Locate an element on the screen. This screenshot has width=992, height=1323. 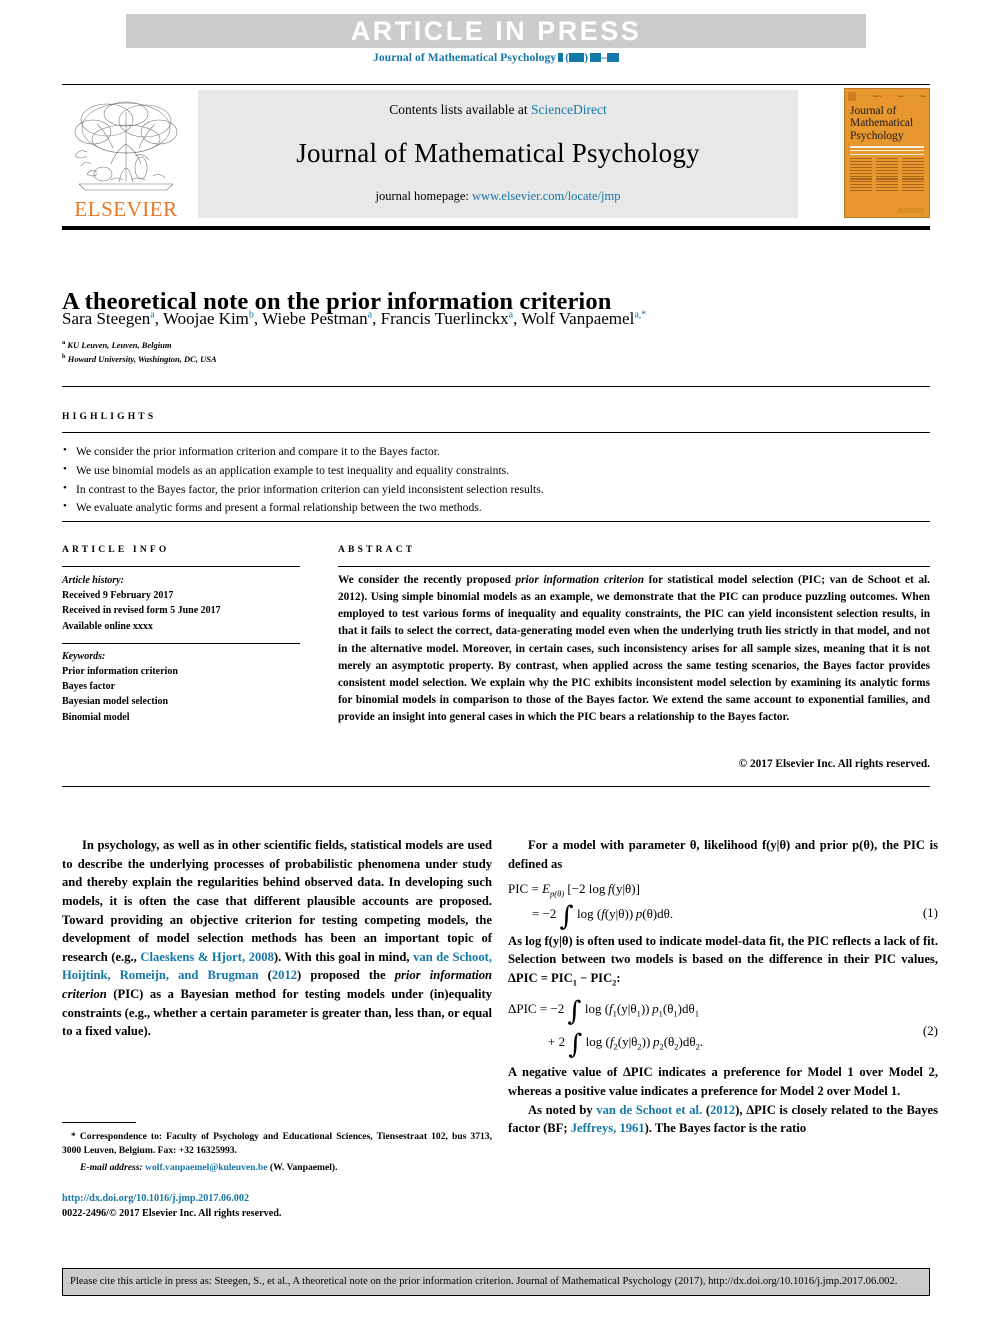
article-in-press-banner: ARTICLE IN PRESS is located at coordinates (496, 31).